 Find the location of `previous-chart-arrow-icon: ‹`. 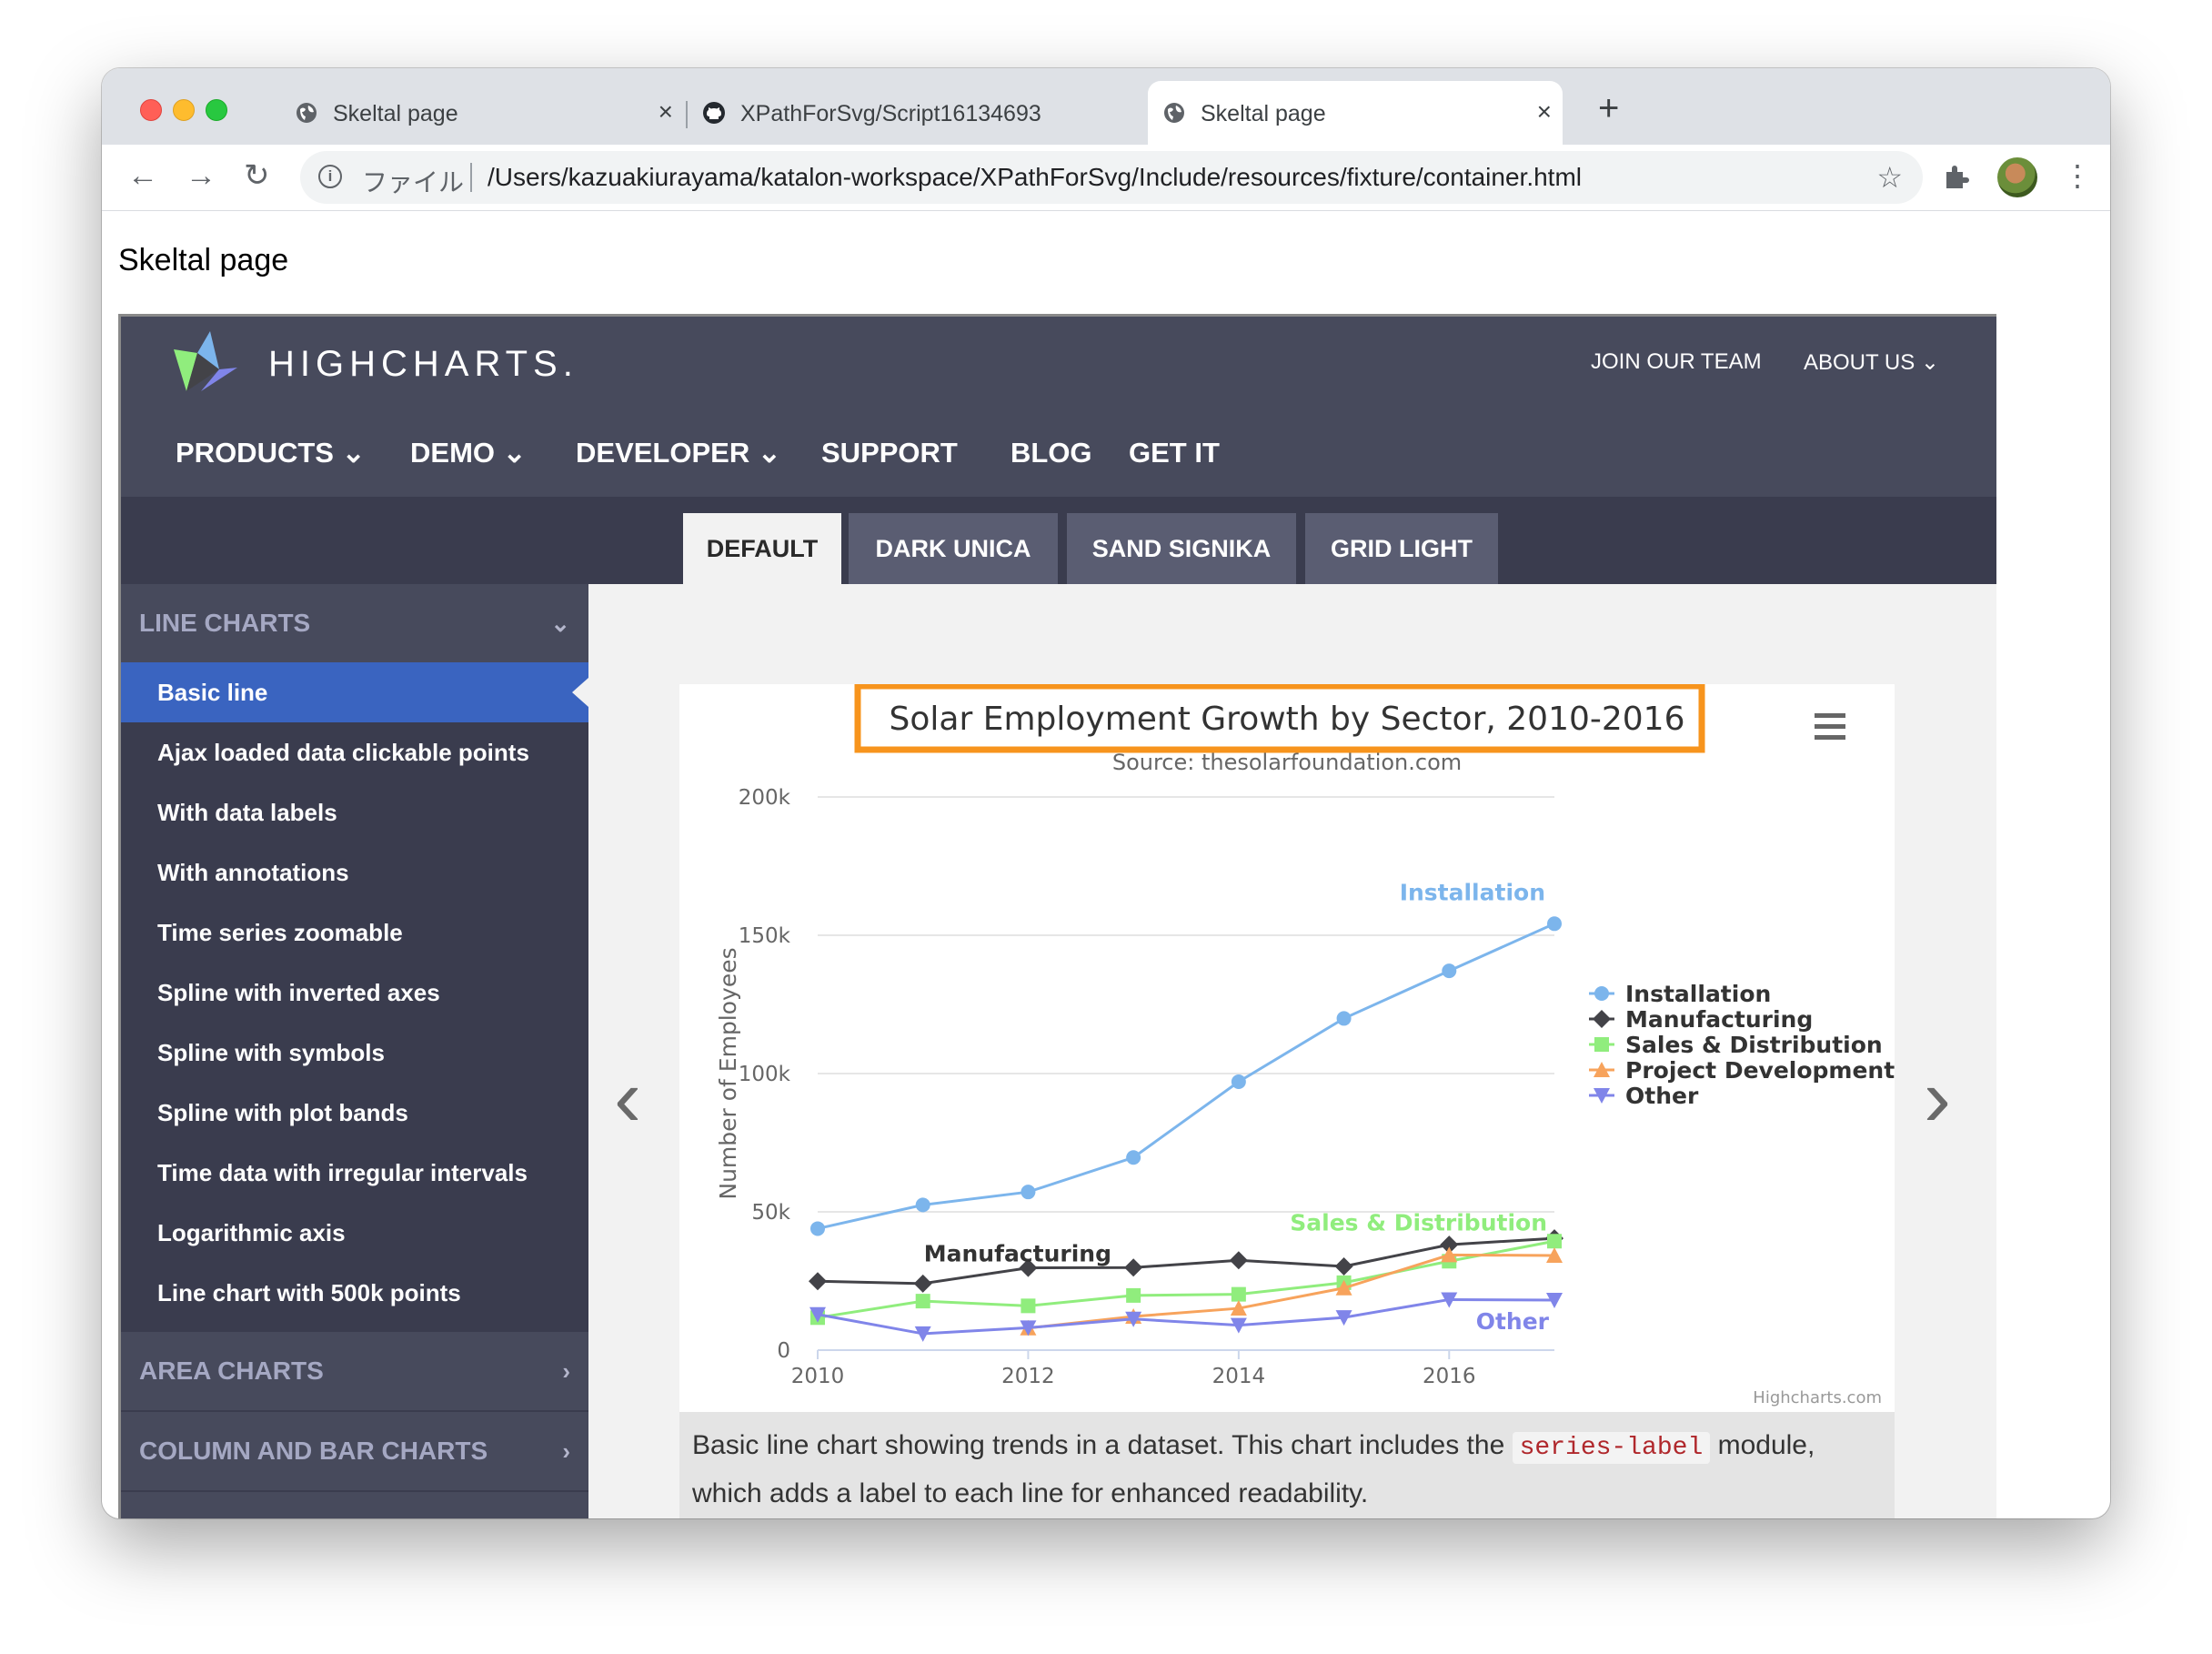

previous-chart-arrow-icon: ‹ is located at coordinates (627, 1098).